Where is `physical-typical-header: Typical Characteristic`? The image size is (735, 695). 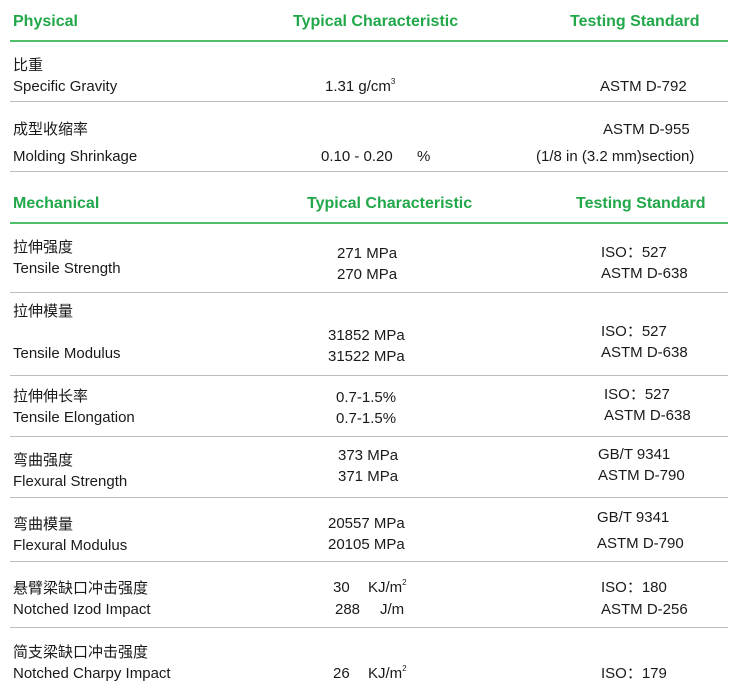 physical-typical-header: Typical Characteristic is located at coordinates (376, 21).